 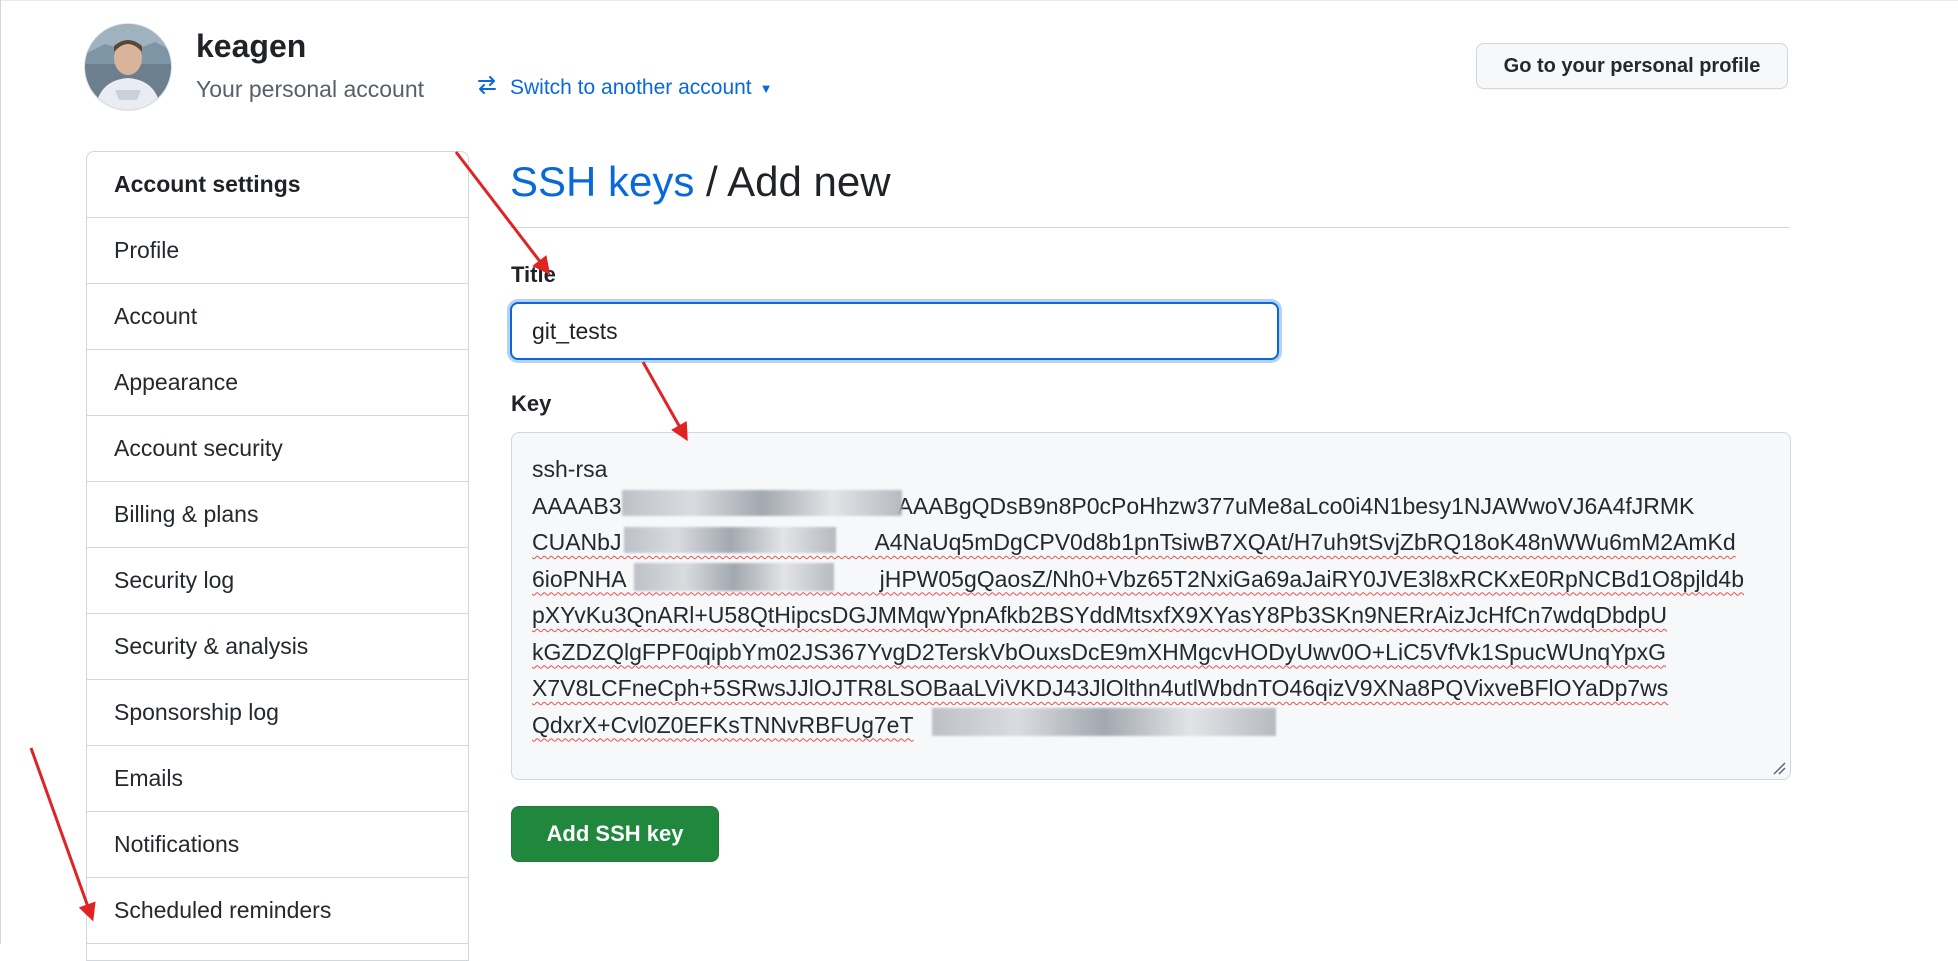 I want to click on sidebar-item-notifications: Notifications, so click(x=277, y=845).